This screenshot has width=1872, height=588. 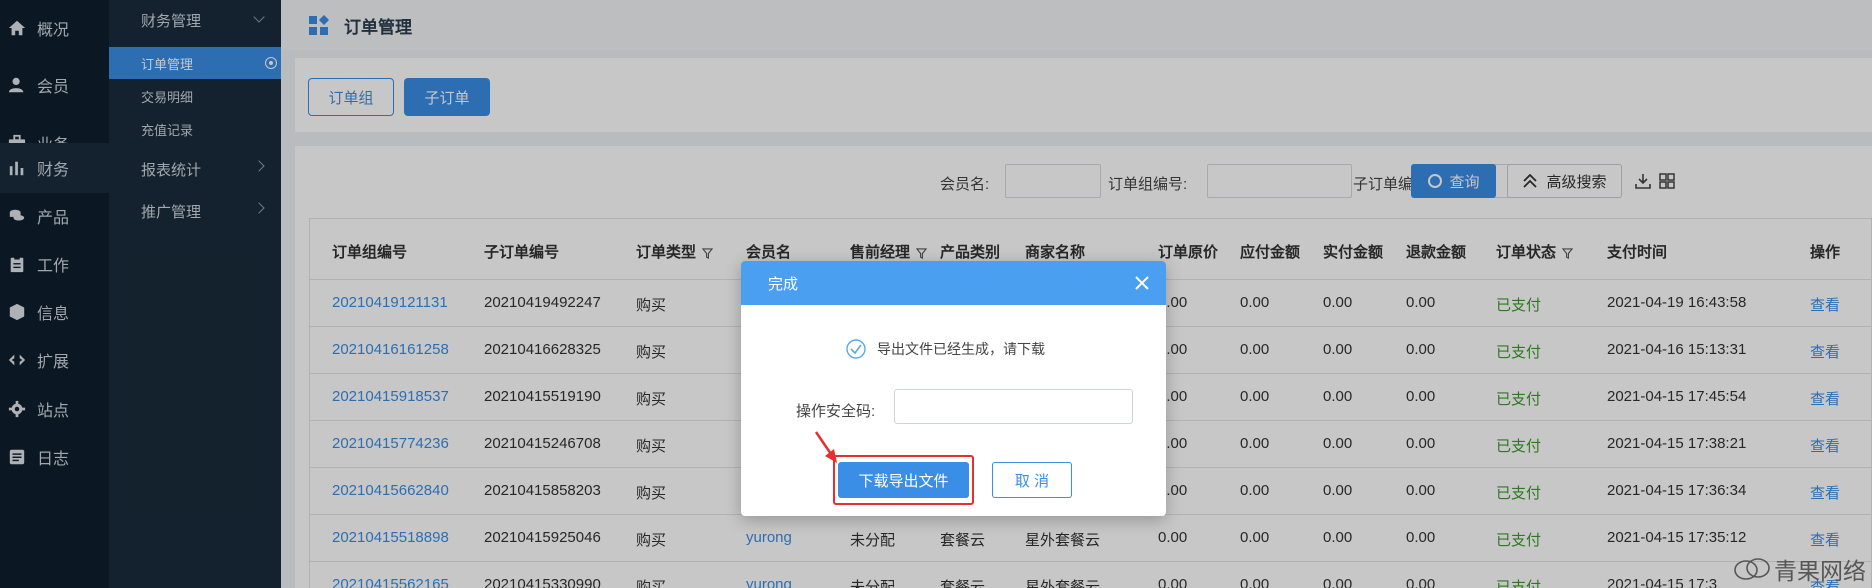 What do you see at coordinates (1142, 283) in the screenshot?
I see `close-icon` at bounding box center [1142, 283].